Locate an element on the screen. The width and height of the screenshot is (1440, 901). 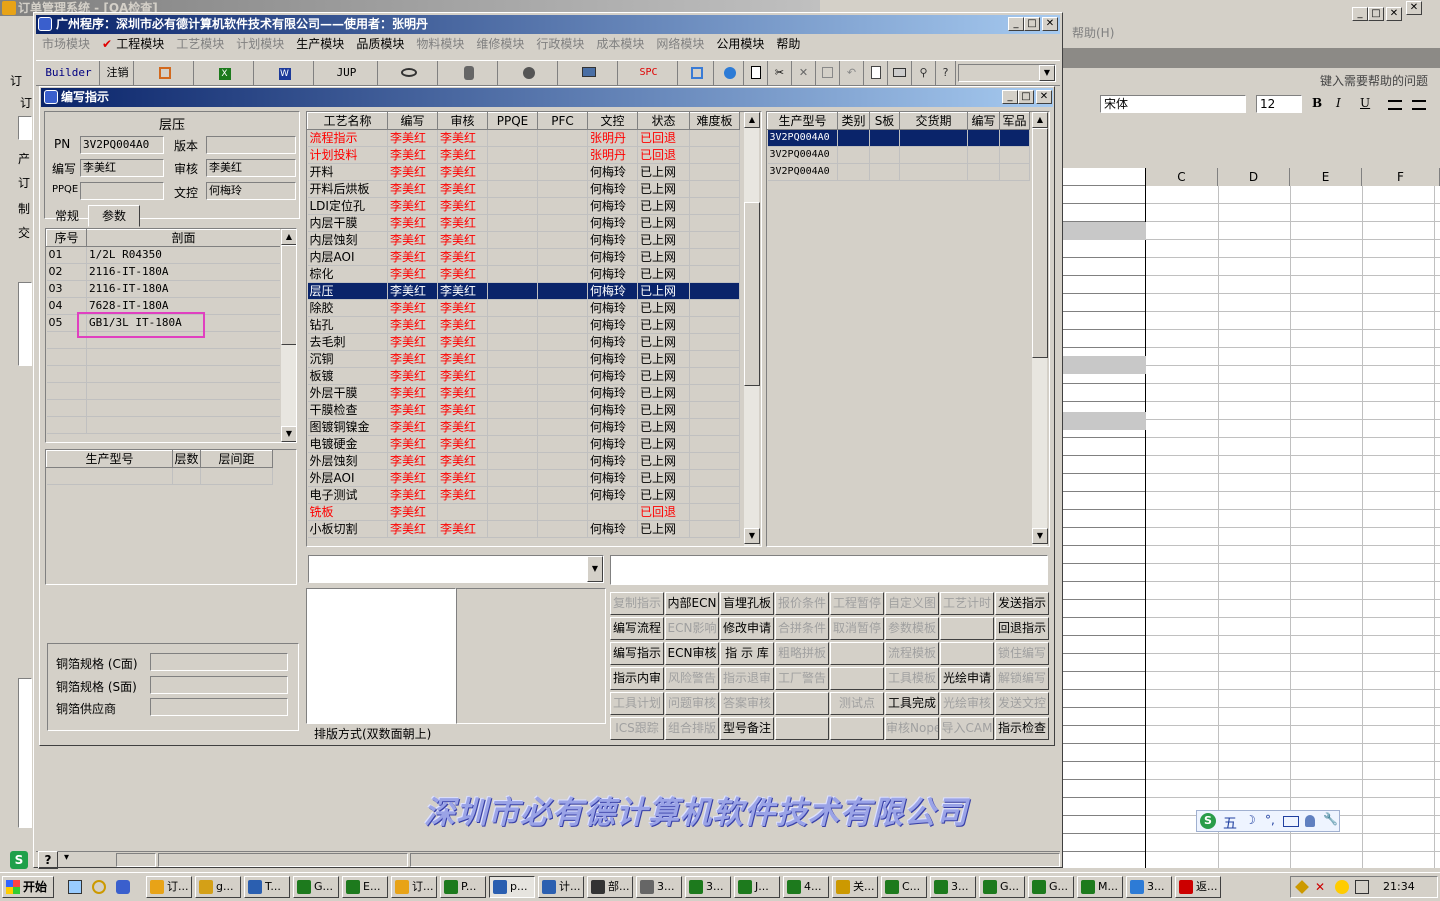
main-minimize-button: _ is located at coordinates (1016, 24).